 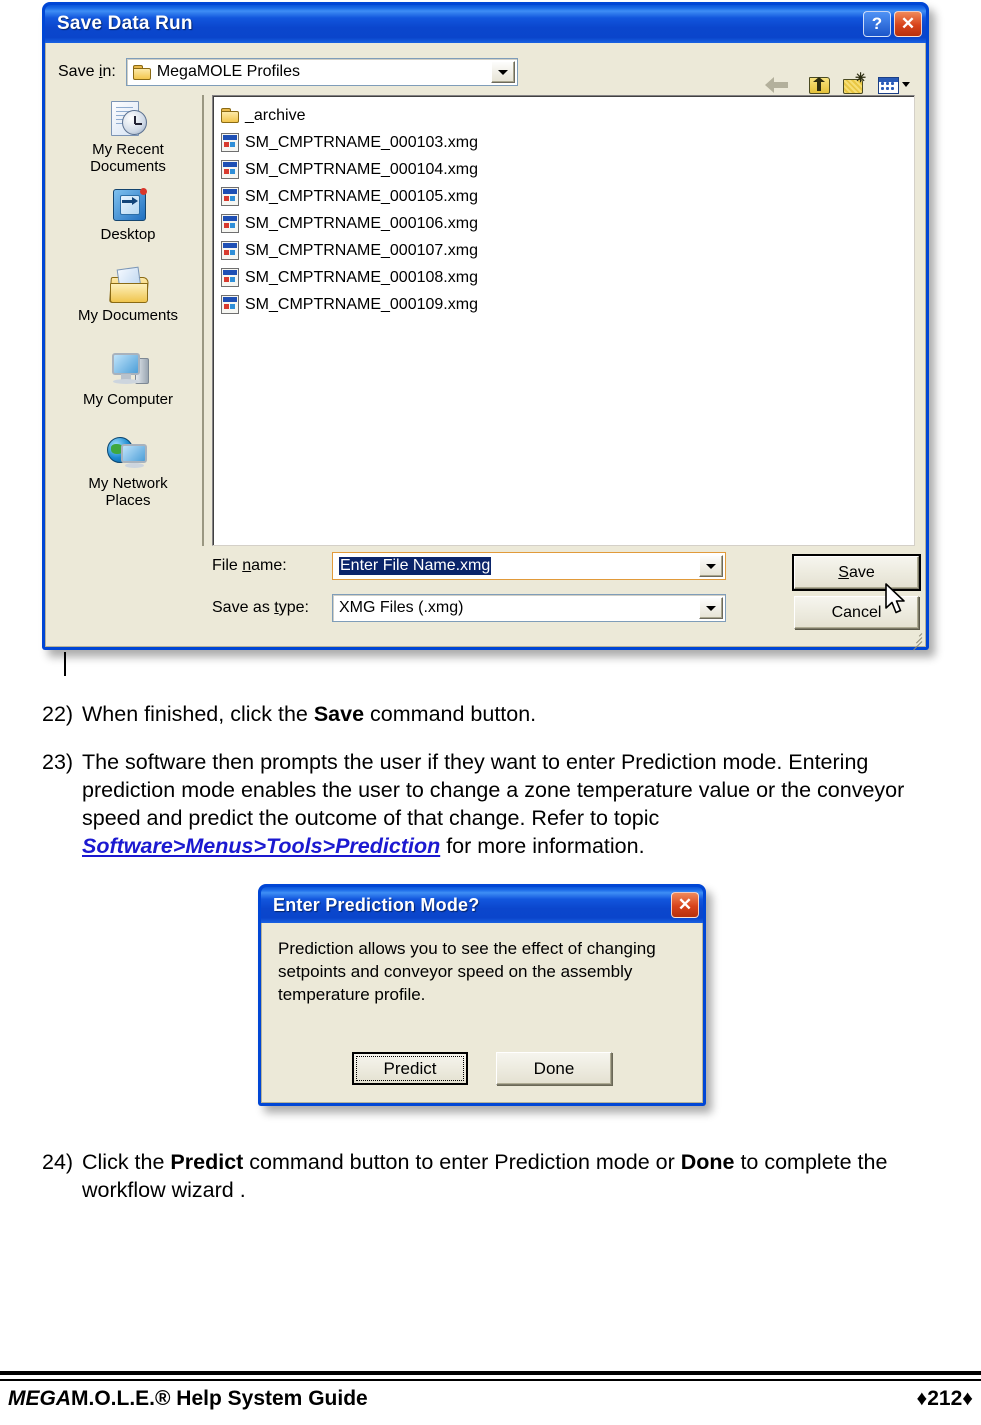 I want to click on place-label-line1: My Network, so click(x=128, y=483).